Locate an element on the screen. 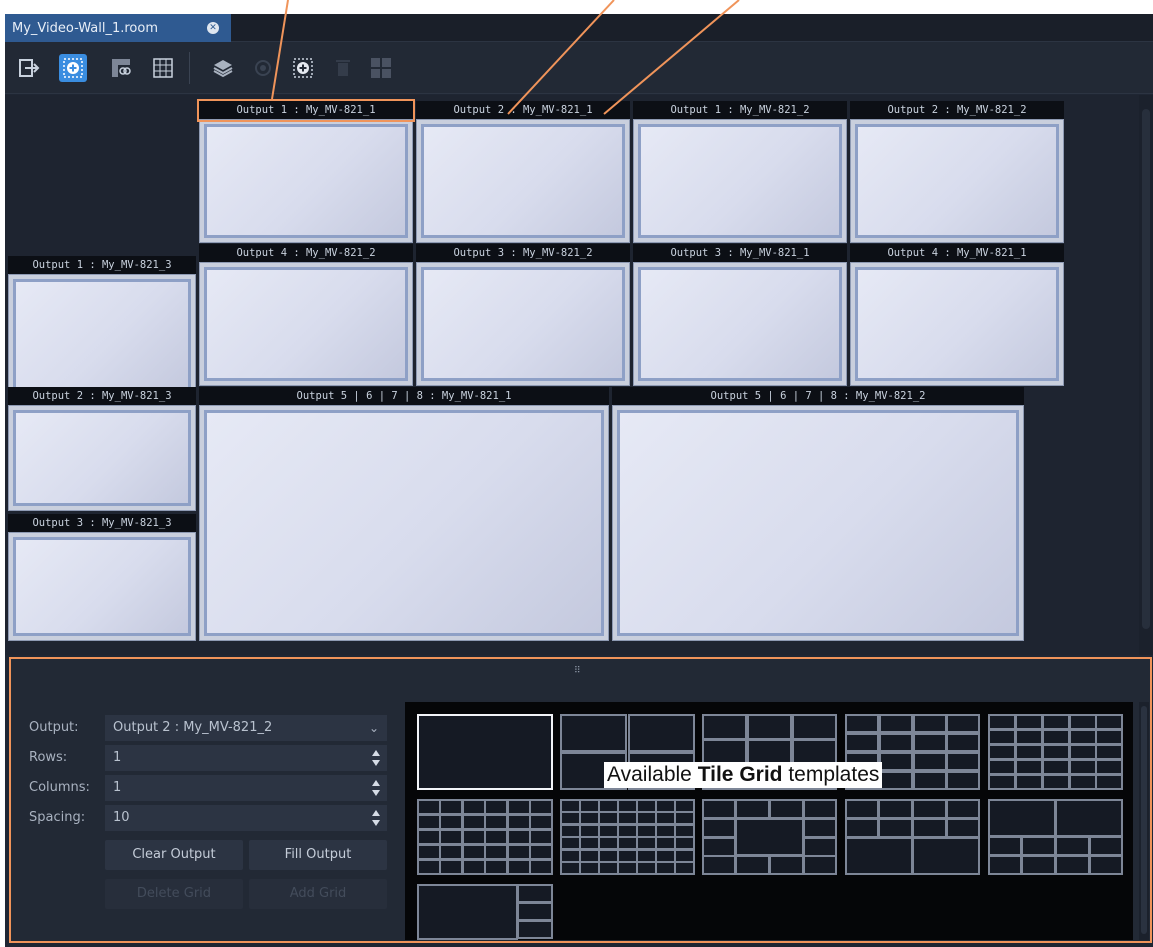 Image resolution: width=1153 pixels, height=947 pixels. output-select: Output 2 : My_MV-821_2 ⌄ is located at coordinates (246, 728).